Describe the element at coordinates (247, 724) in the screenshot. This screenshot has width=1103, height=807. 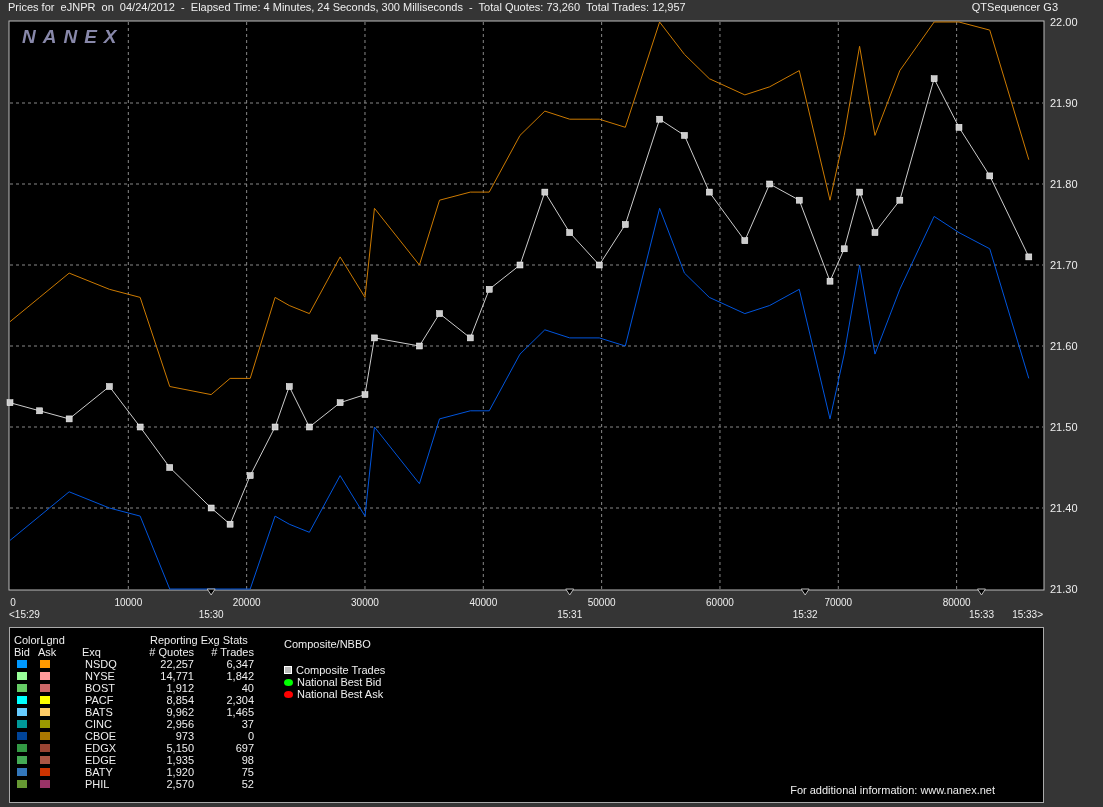
I see `trades-count: 37` at that location.